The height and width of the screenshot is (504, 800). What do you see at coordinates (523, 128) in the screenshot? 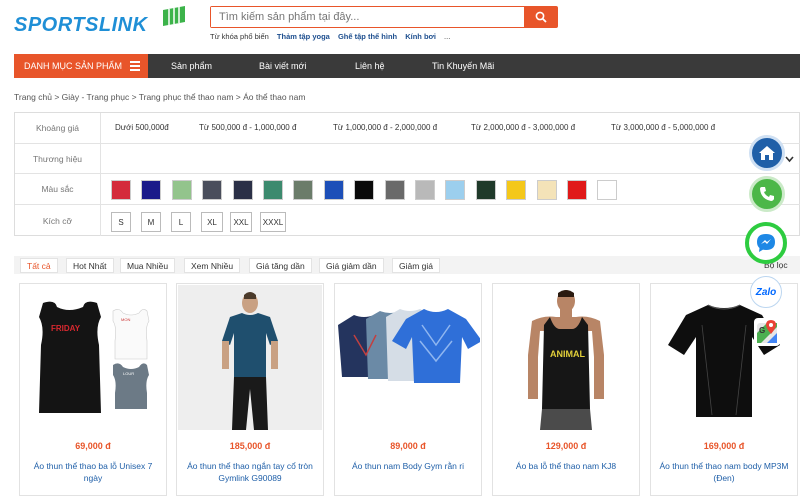
I see `price-option: Từ 2,000,000 đ - 3,000,000 đ` at bounding box center [523, 128].